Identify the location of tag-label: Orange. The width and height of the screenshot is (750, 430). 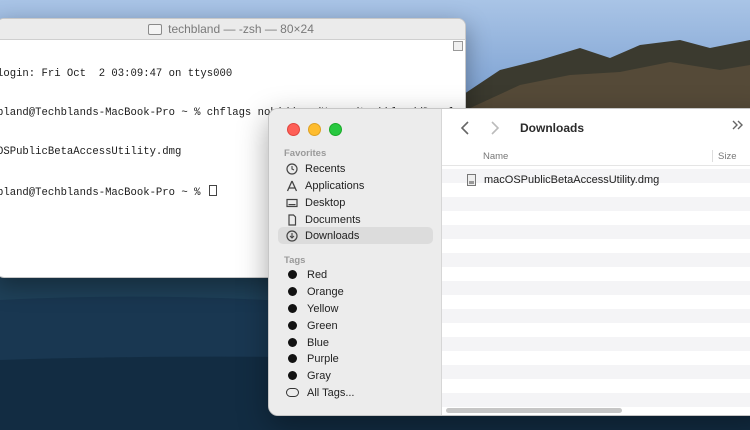
(325, 291).